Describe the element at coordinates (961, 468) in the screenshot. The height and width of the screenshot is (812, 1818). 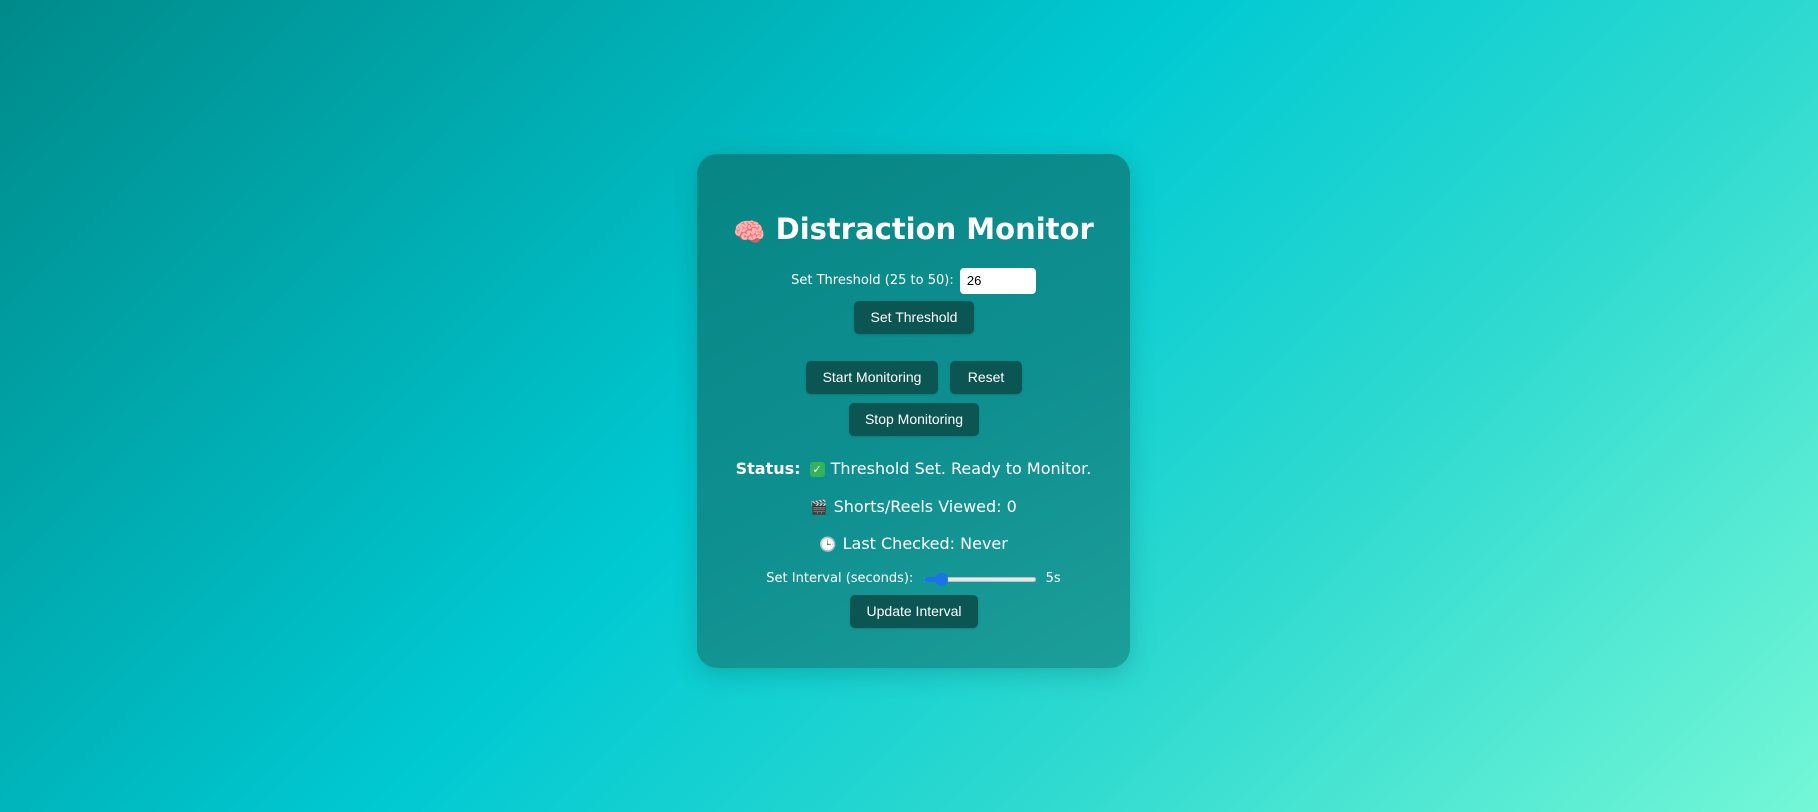
I see `status-text: Threshold Set. Ready to Monitor.` at that location.